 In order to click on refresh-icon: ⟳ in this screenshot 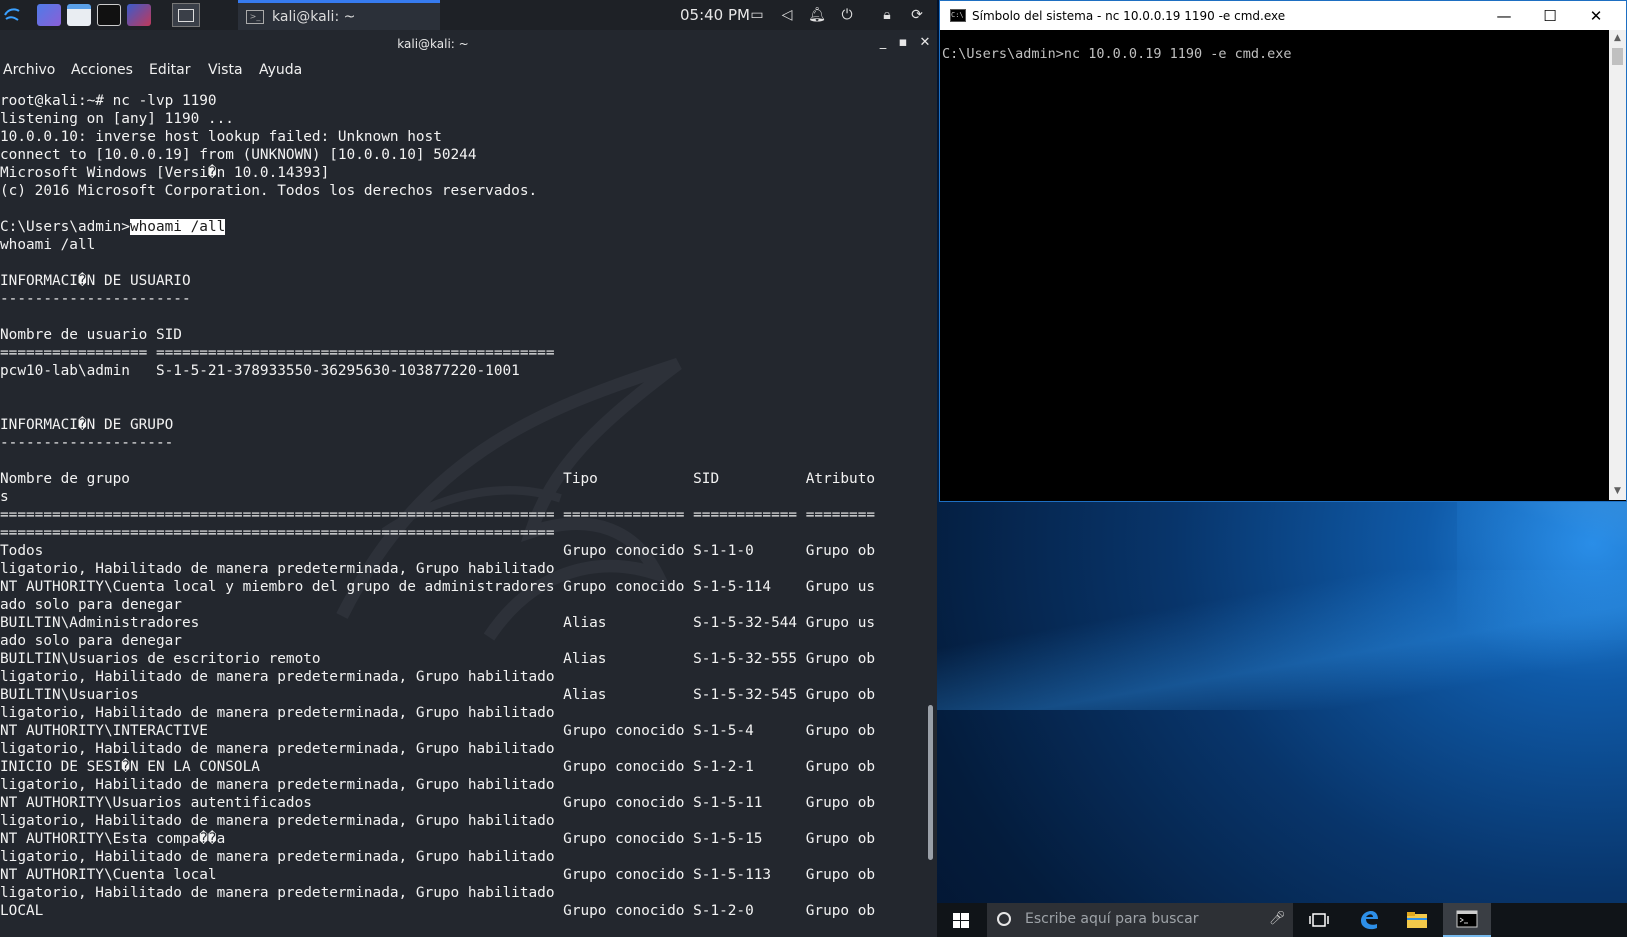, I will do `click(917, 15)`.